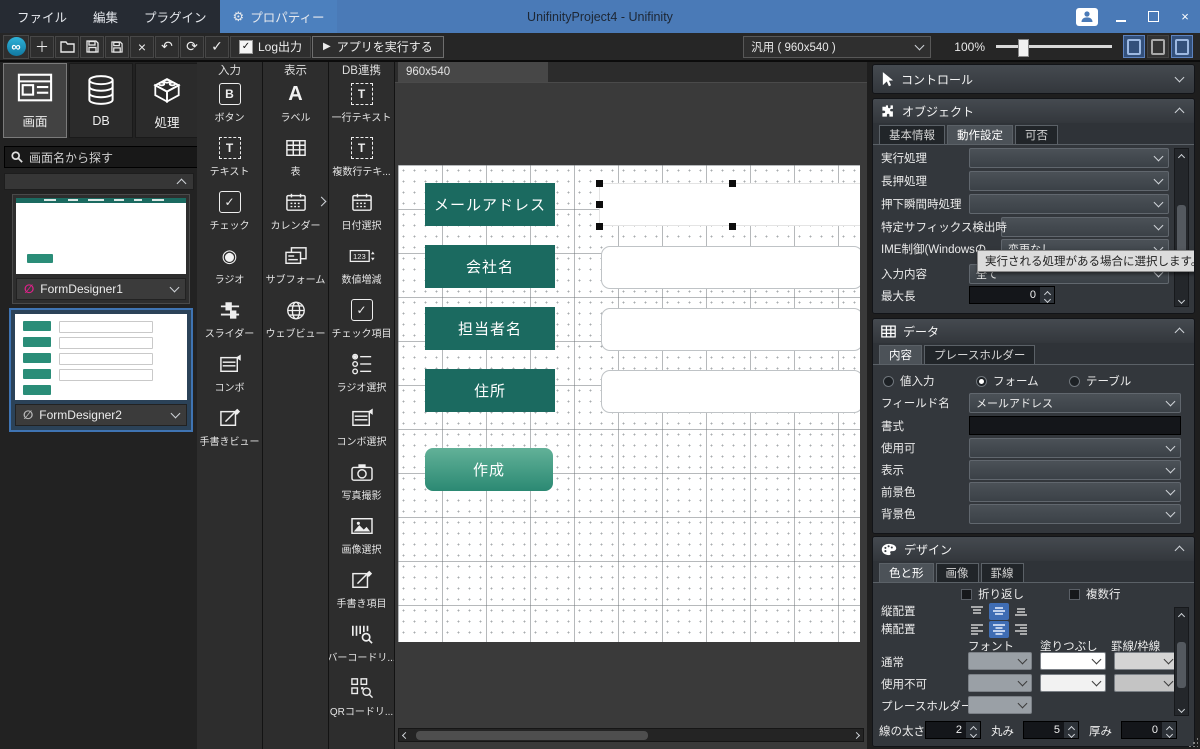  What do you see at coordinates (361, 431) in the screenshot?
I see `palette-item-combo-select: コンボ選択` at bounding box center [361, 431].